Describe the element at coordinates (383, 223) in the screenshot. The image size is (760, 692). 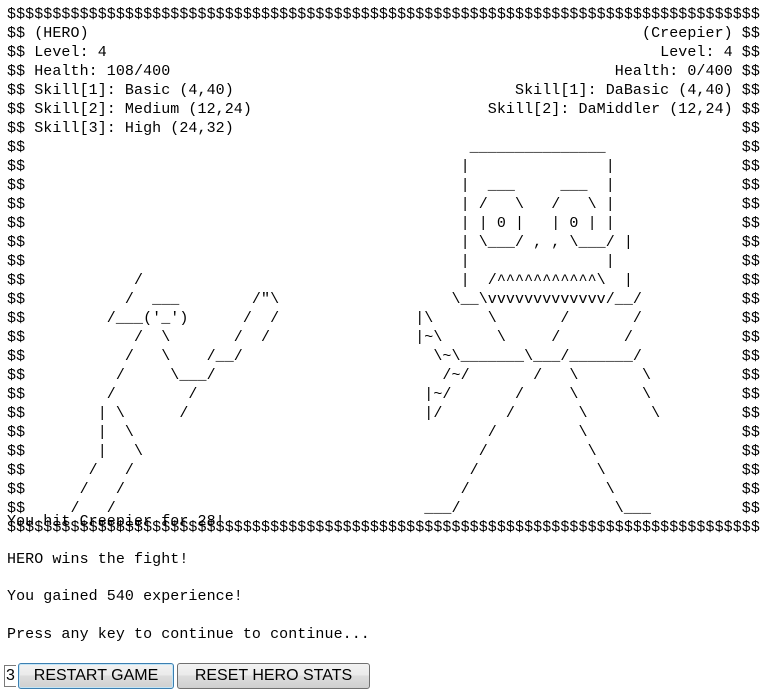
I see `art-row: $$ | | 0 | | 0 | | $$` at that location.